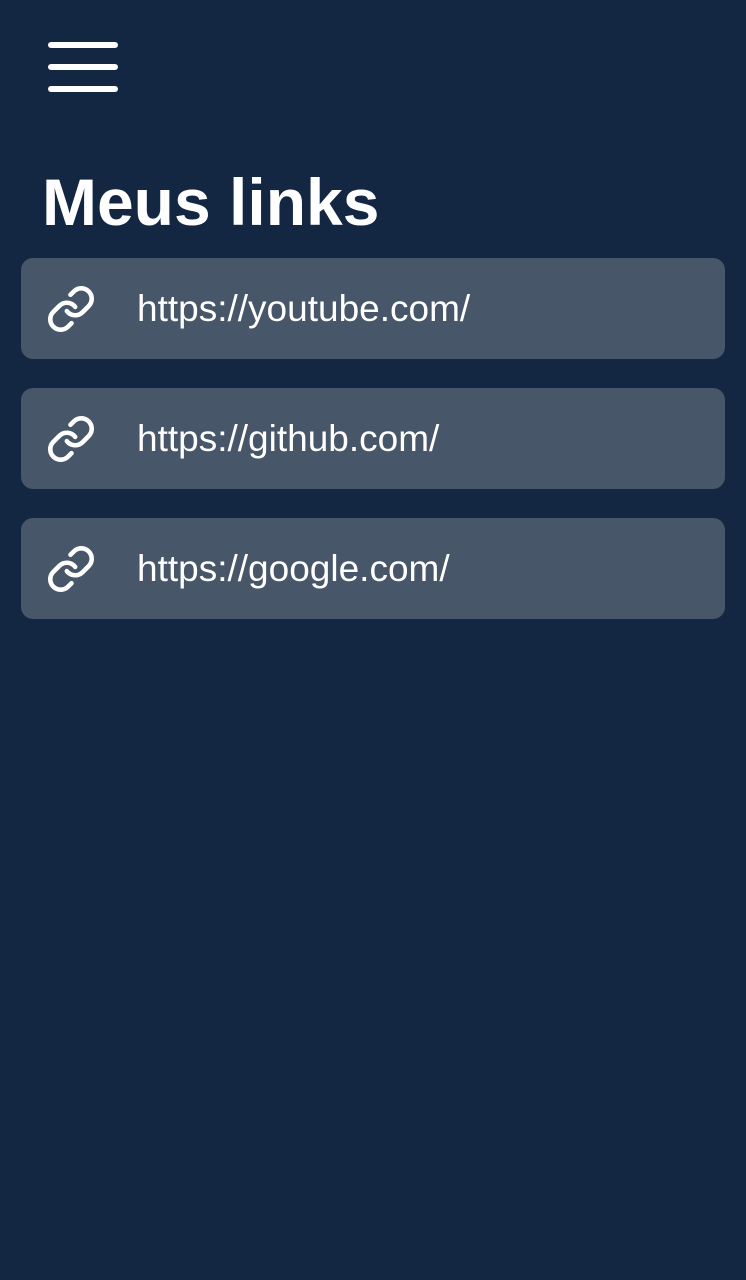  I want to click on menu-button, so click(83, 67).